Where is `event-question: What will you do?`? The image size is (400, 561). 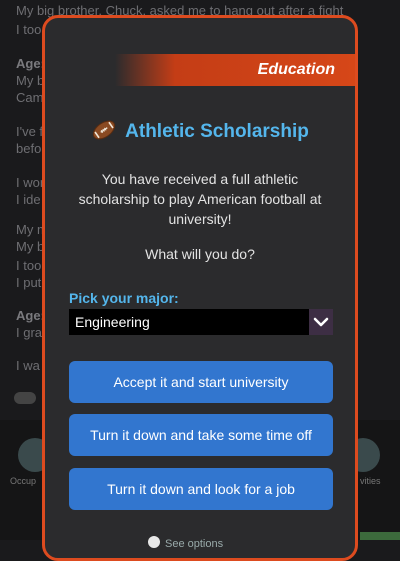 event-question: What will you do? is located at coordinates (200, 254).